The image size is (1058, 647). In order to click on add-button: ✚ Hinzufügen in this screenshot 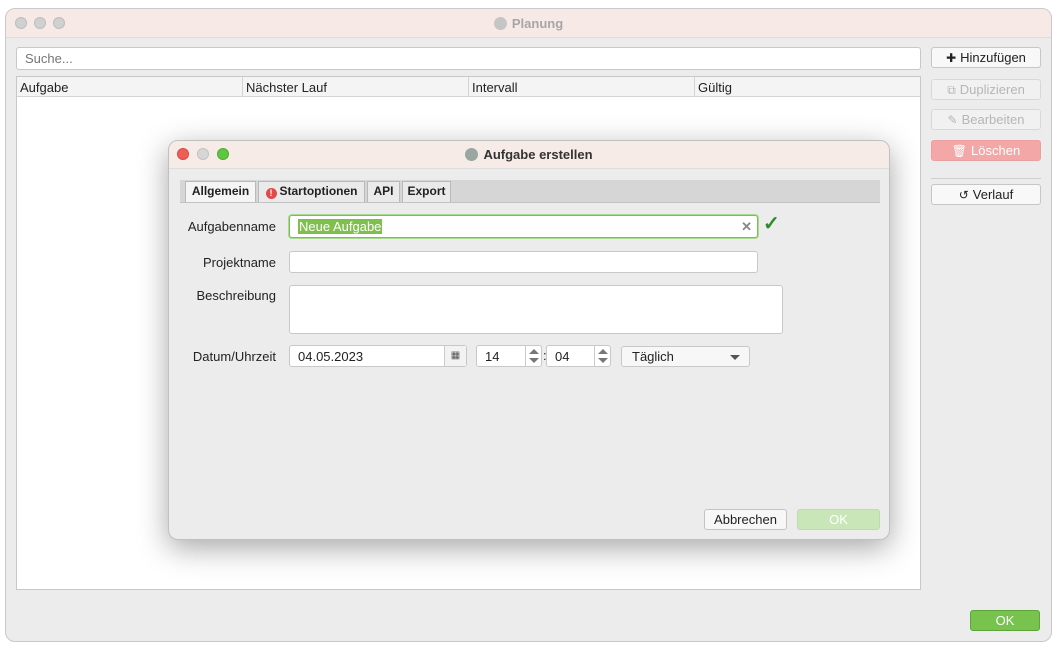, I will do `click(986, 57)`.